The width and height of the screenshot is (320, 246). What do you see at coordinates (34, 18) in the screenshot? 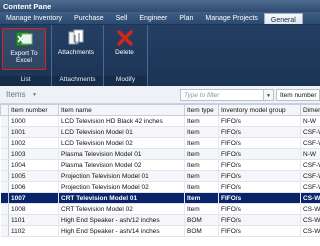
I see `tab-manage-inventory: Manage Inventory` at bounding box center [34, 18].